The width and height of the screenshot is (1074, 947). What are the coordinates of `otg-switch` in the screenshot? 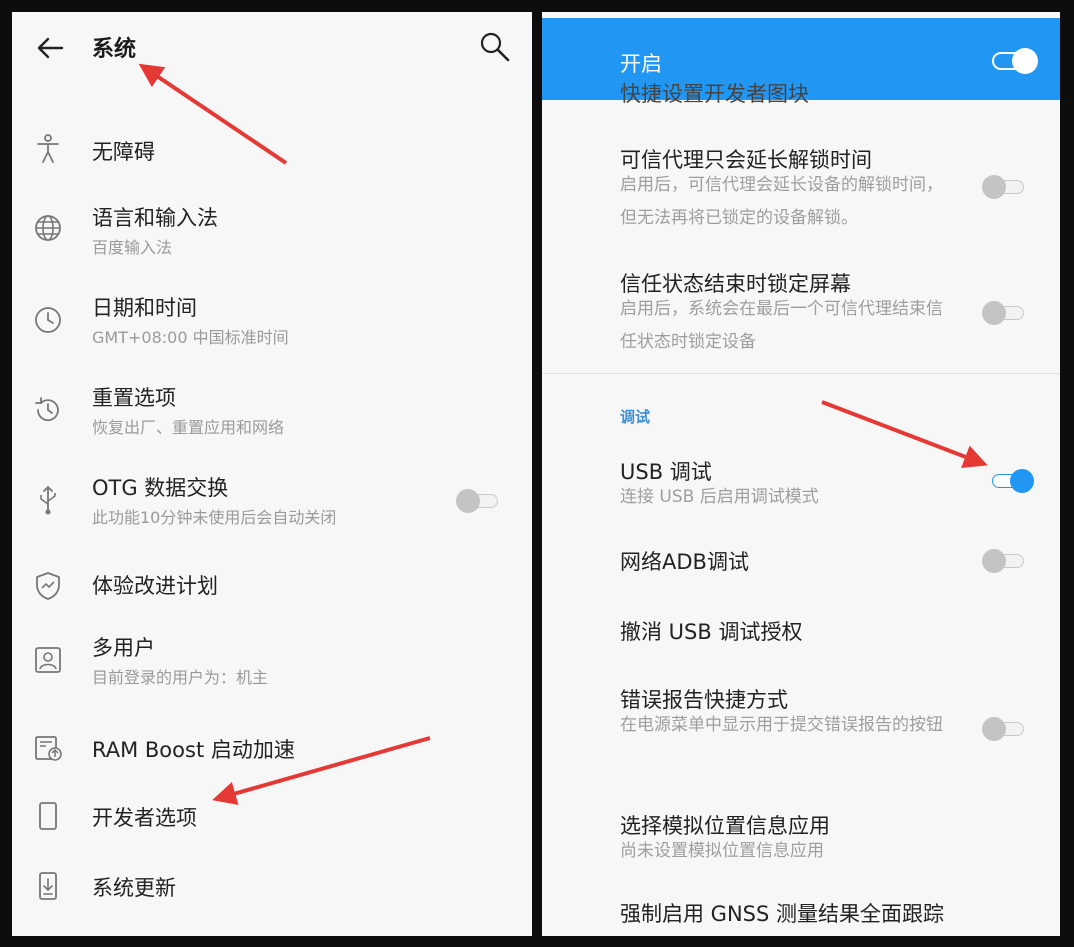 It's located at (478, 500).